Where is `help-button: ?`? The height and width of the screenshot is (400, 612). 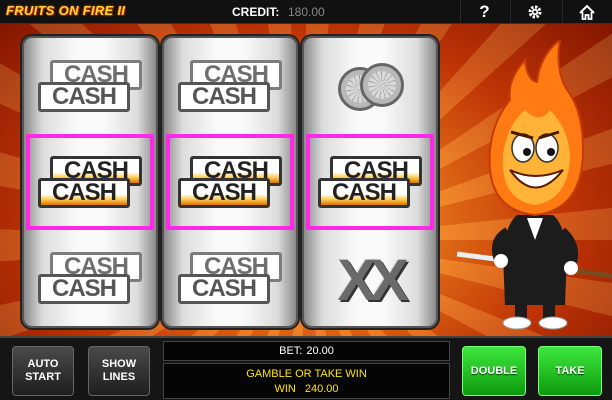 help-button: ? is located at coordinates (484, 12).